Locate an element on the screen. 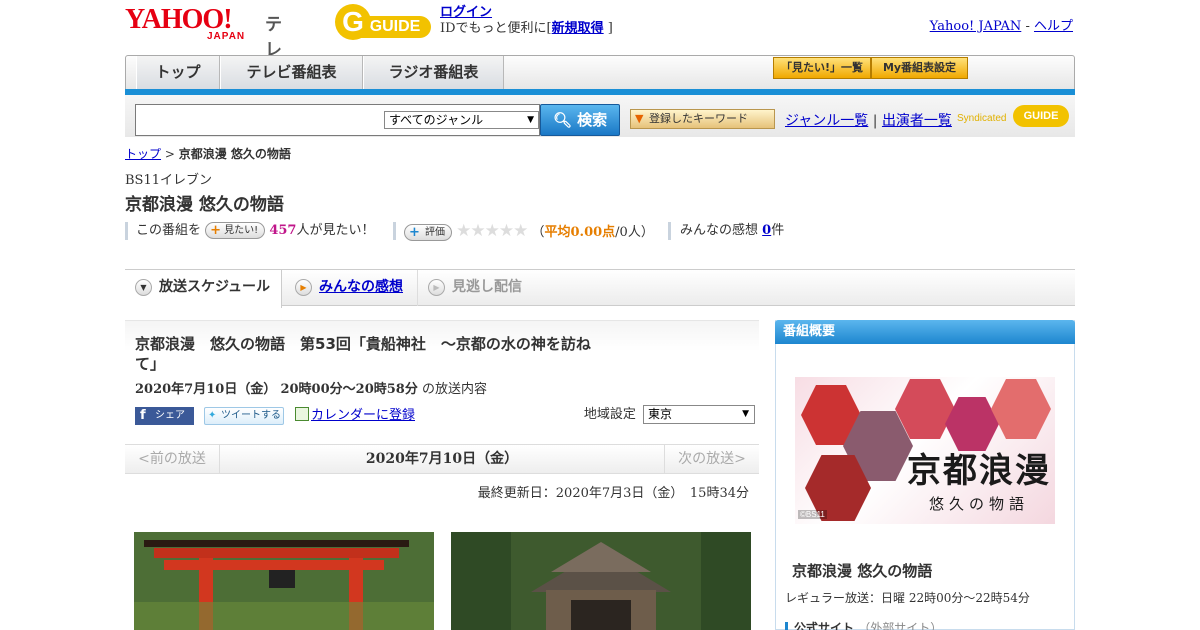 The image size is (1200, 630). search-button: 🔍︎ 検索 is located at coordinates (580, 120).